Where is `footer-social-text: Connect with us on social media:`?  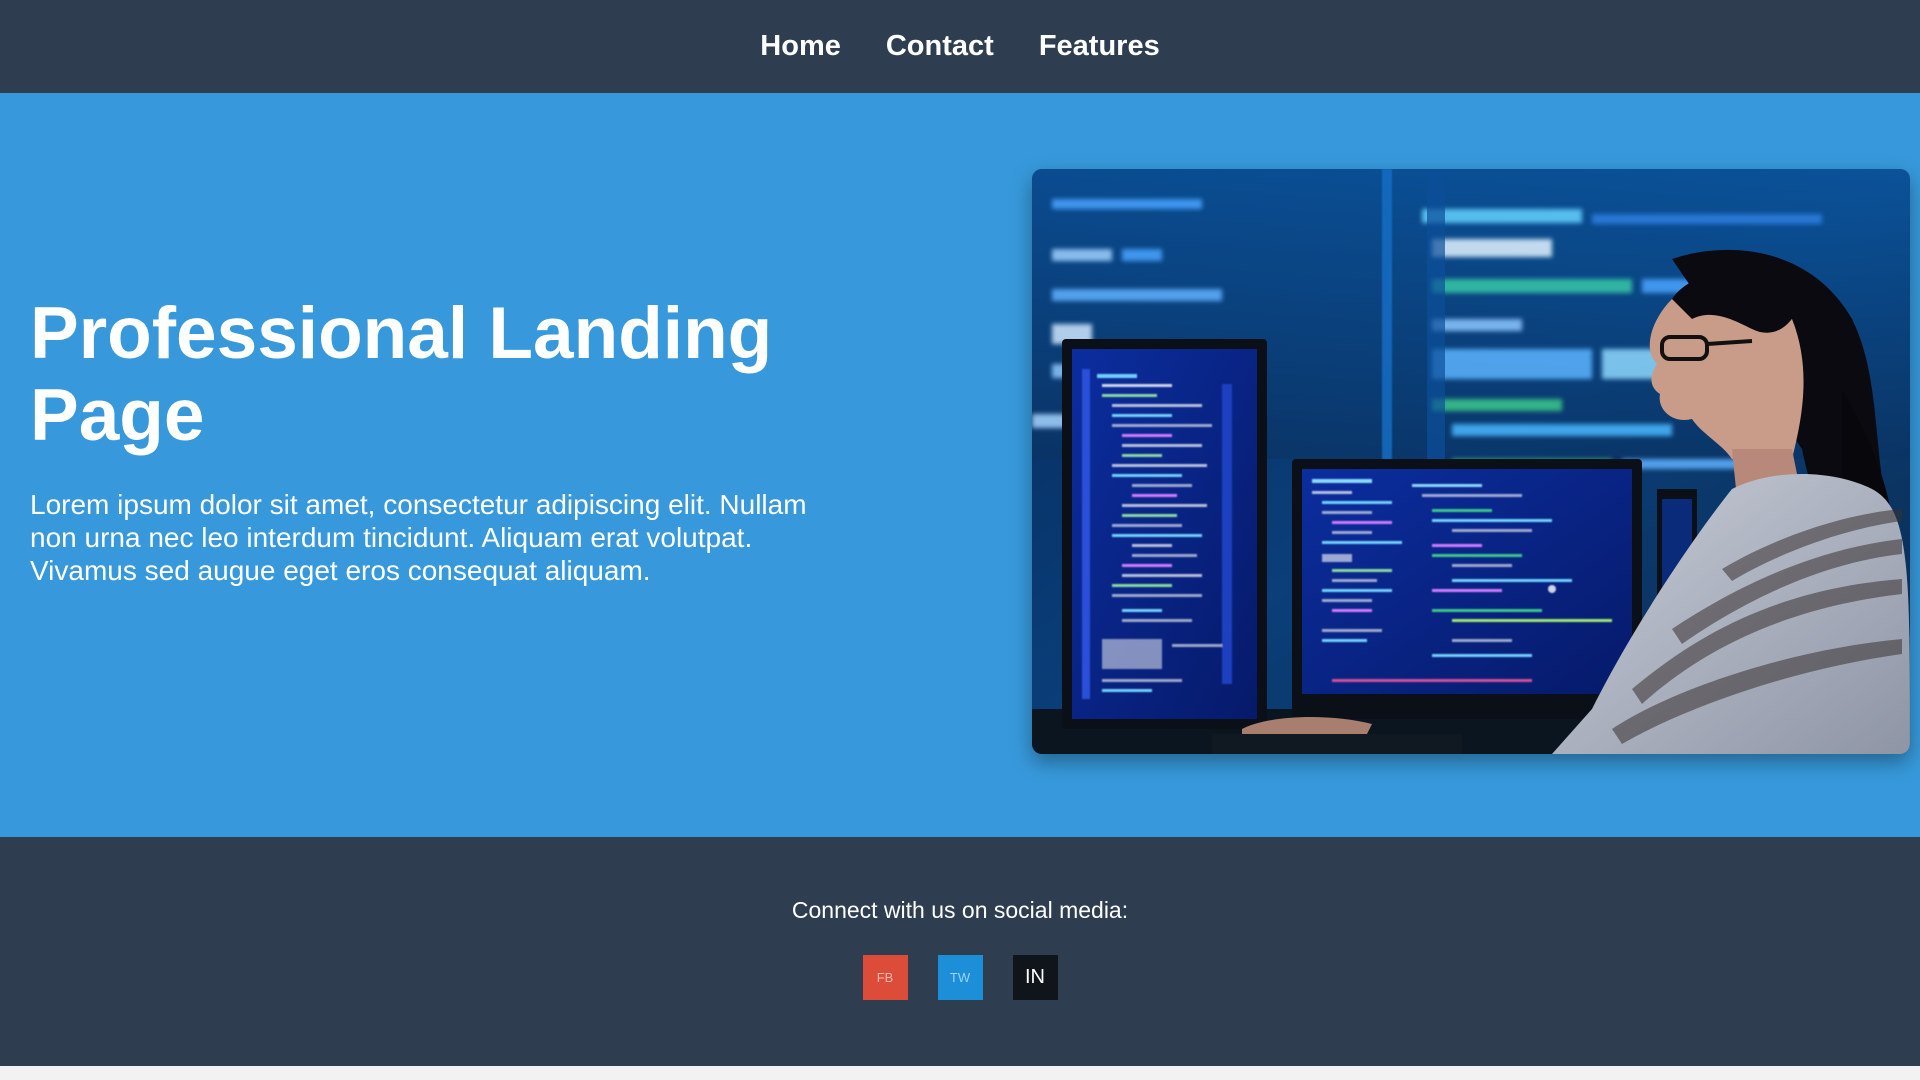 footer-social-text: Connect with us on social media: is located at coordinates (960, 910).